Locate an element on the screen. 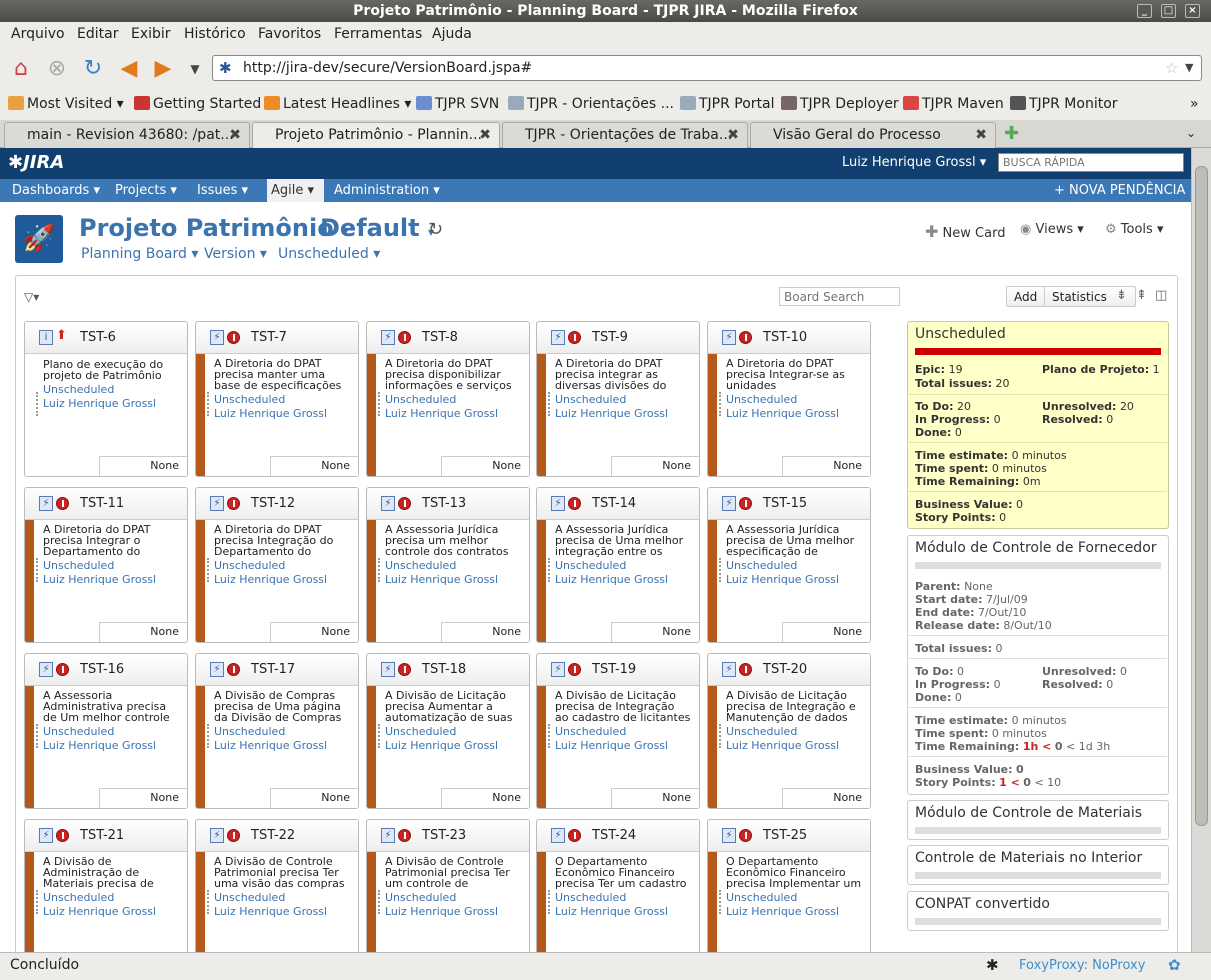 The image size is (1211, 980). bookmark-tjpr-svn: TJPR SVN is located at coordinates (457, 104).